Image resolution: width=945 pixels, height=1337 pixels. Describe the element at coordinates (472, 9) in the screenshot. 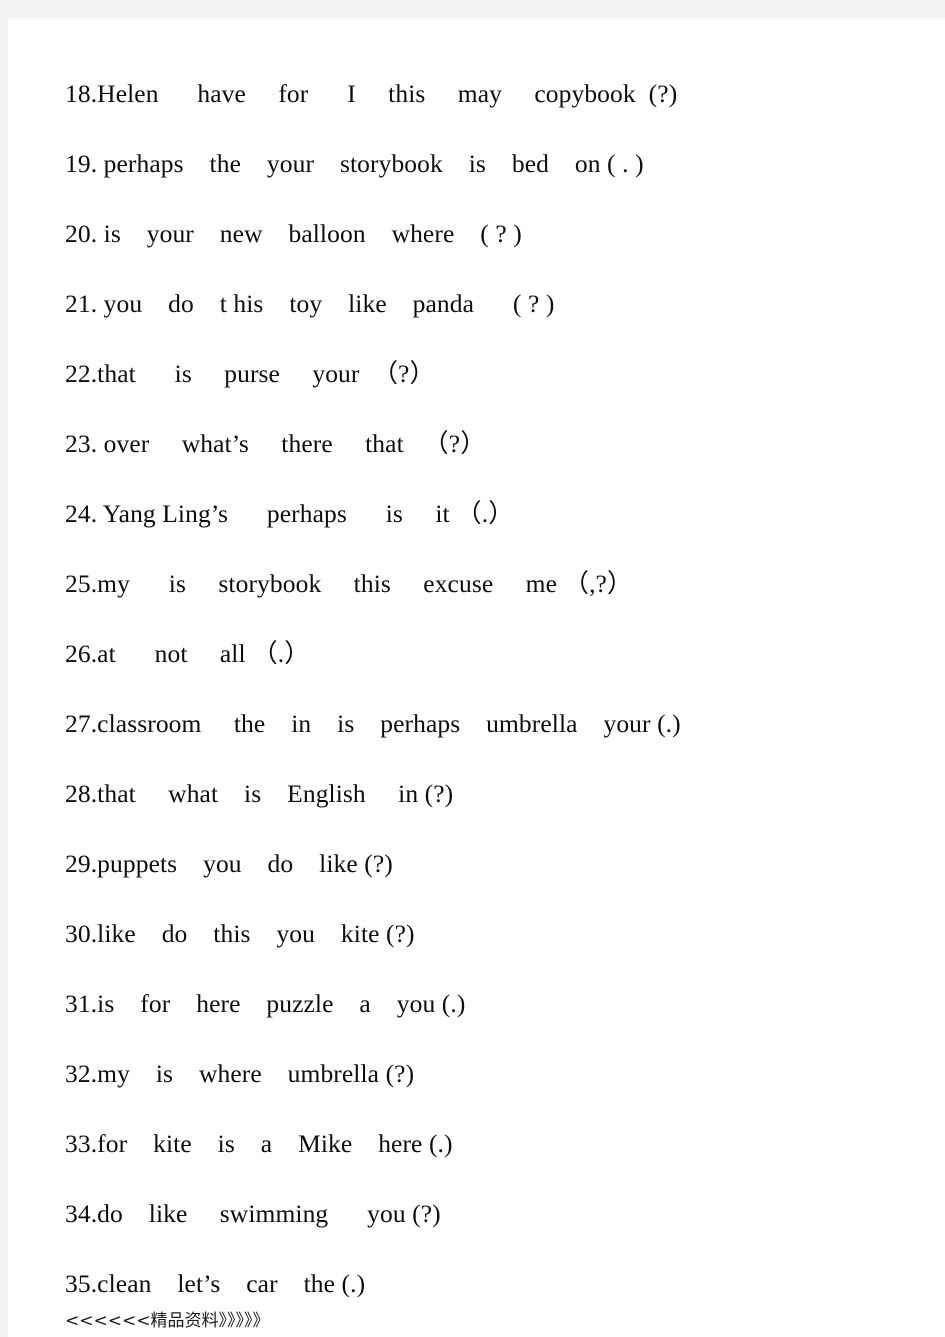

I see `page-margin-band-top` at that location.